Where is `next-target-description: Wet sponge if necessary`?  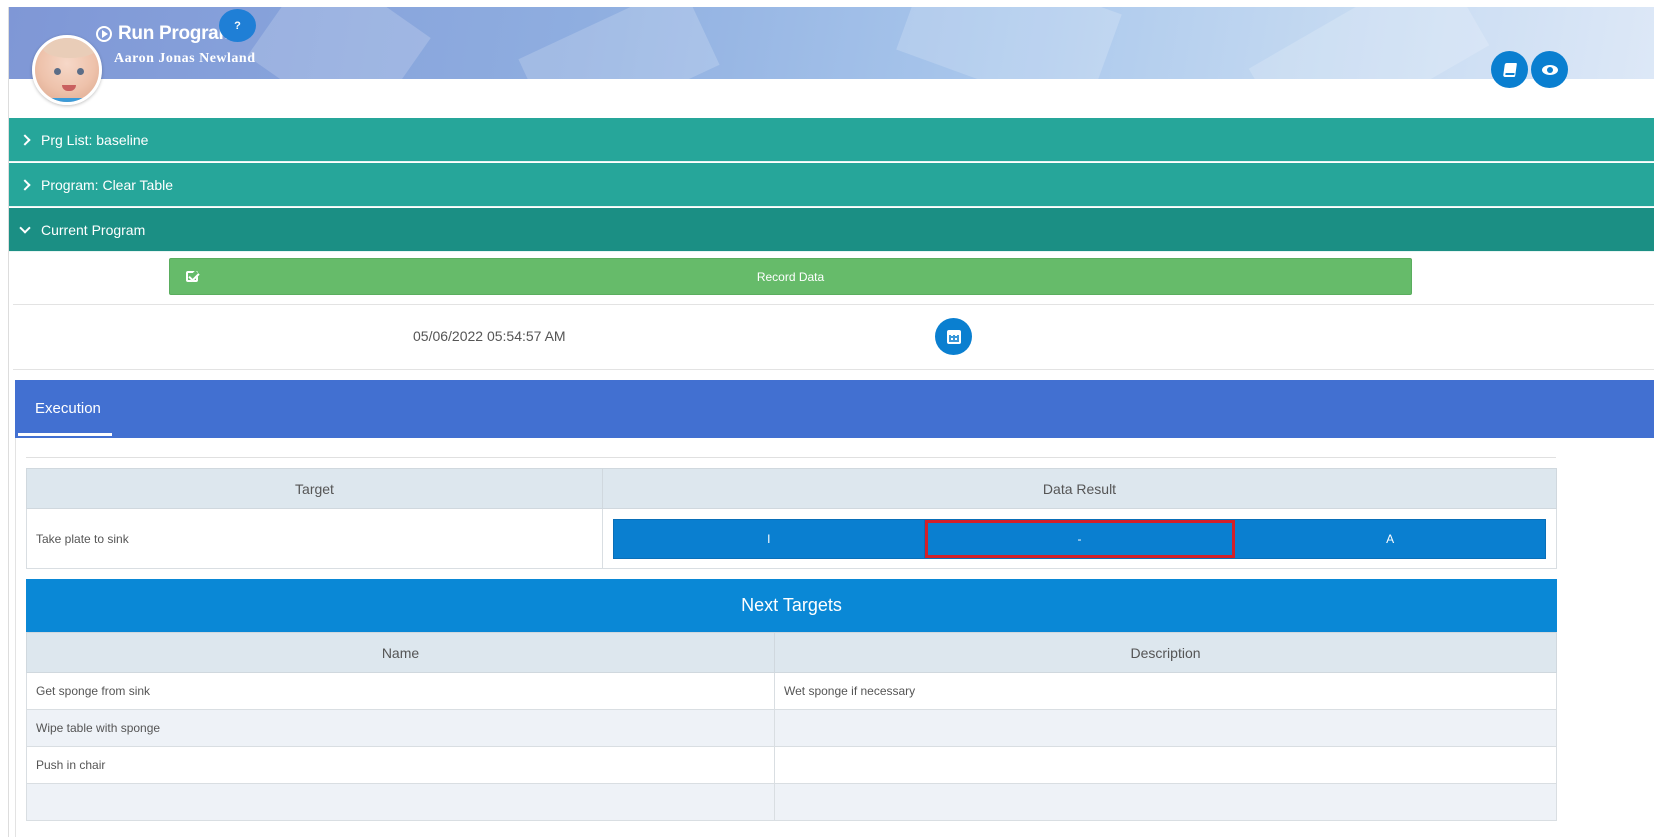 next-target-description: Wet sponge if necessary is located at coordinates (1165, 691).